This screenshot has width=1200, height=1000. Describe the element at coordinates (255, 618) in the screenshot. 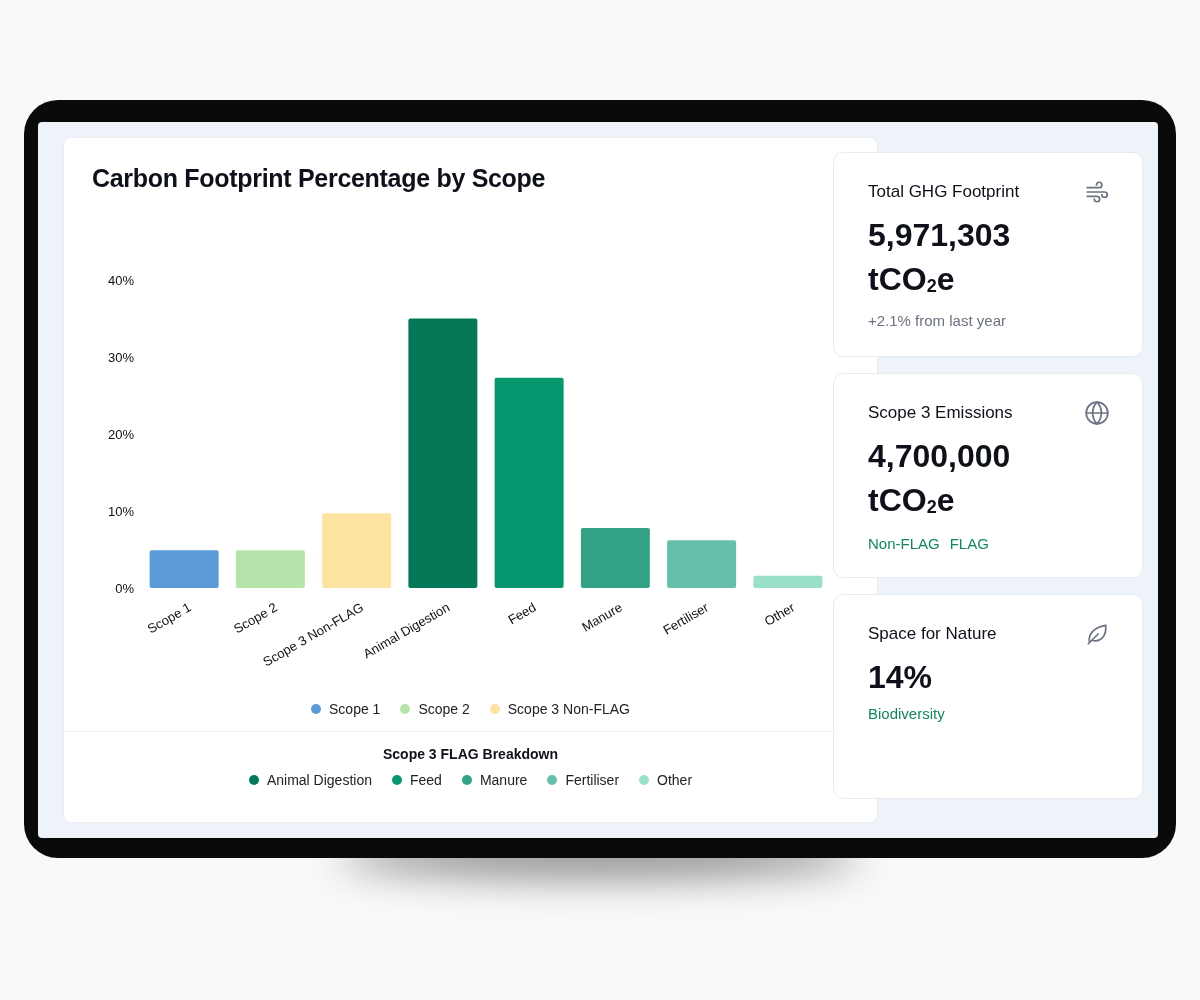

I see `x-axis-label: Scope 2` at that location.